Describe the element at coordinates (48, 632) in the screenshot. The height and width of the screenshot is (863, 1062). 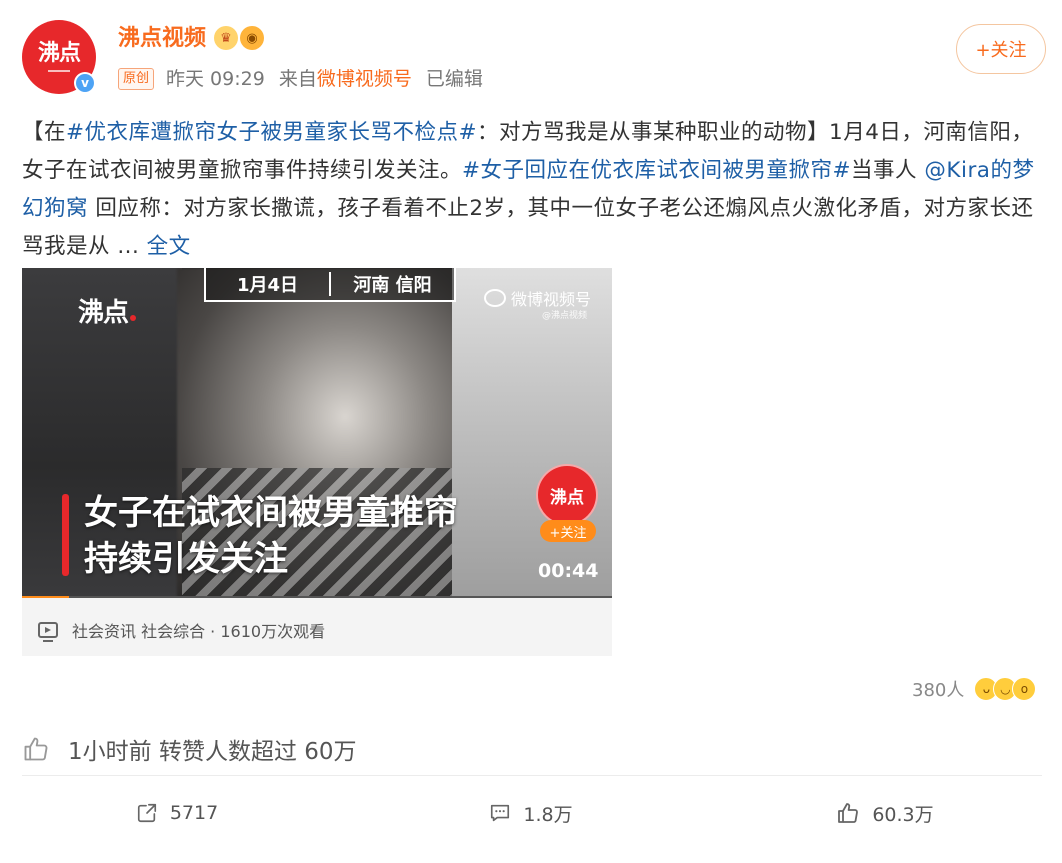
I see `tv-icon` at that location.